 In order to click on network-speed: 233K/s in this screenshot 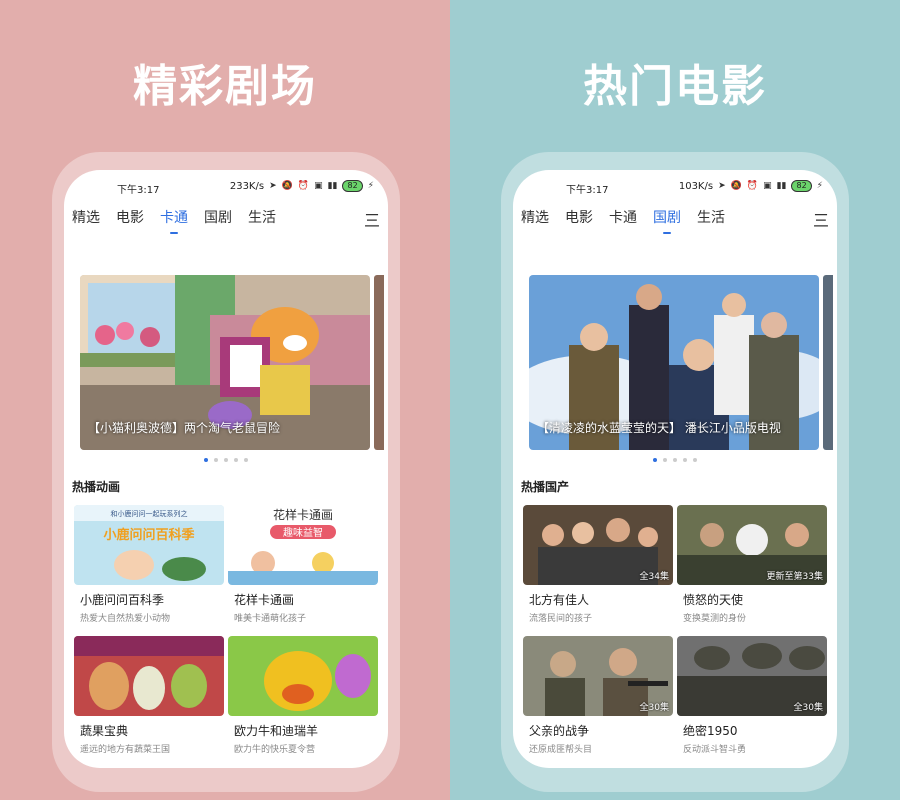, I will do `click(247, 186)`.